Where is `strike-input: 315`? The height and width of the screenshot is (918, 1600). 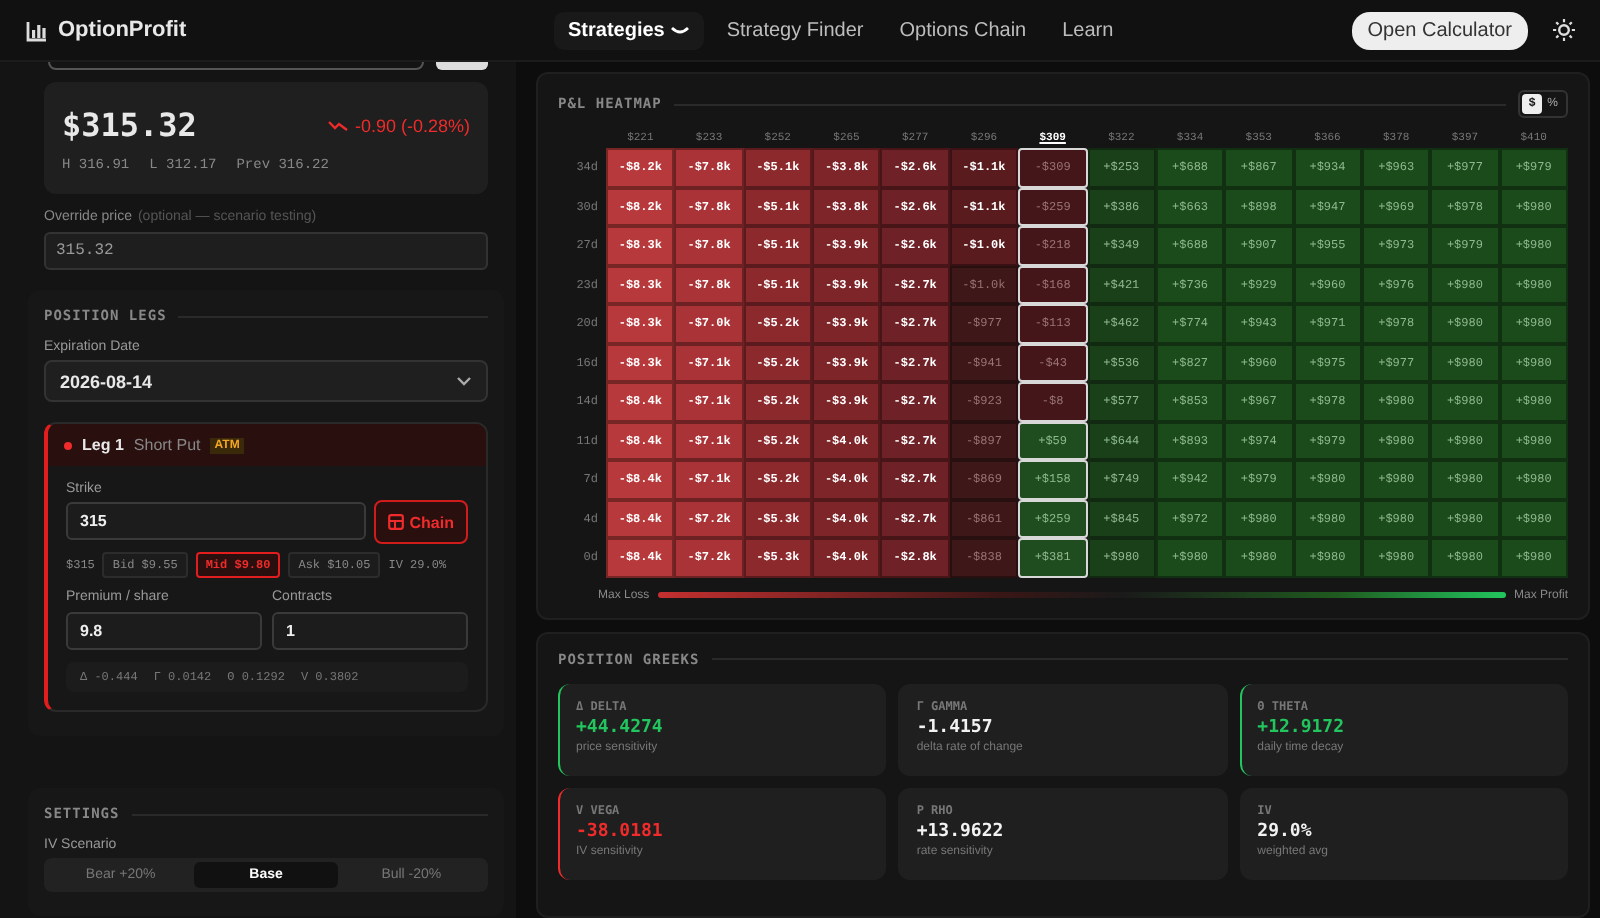
strike-input: 315 is located at coordinates (216, 521).